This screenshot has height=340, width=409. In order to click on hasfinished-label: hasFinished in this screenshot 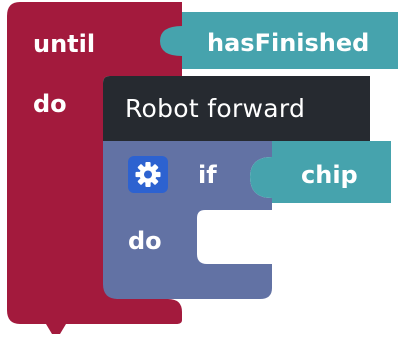, I will do `click(288, 43)`.